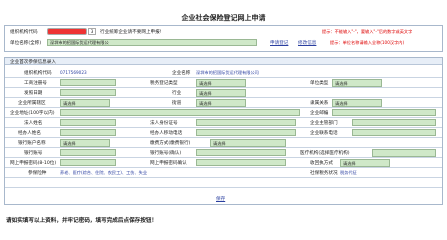 The height and width of the screenshot is (240, 447). I want to click on footer-note: 请如实填写以上资料，并牢记密码，填写完成后点保存按钮！, so click(82, 221).